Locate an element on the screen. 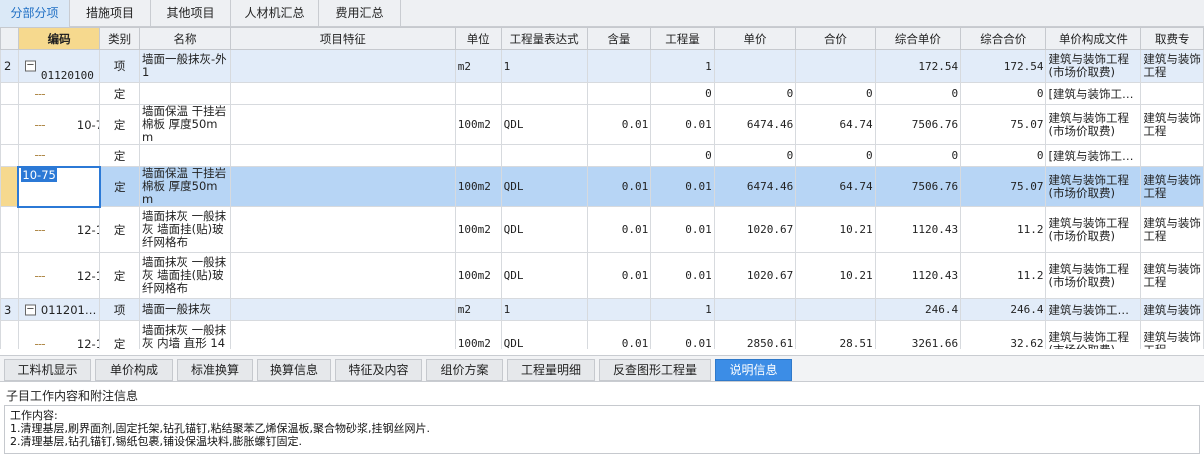 The image size is (1204, 454). cprice-cell: 172.54 is located at coordinates (918, 66).